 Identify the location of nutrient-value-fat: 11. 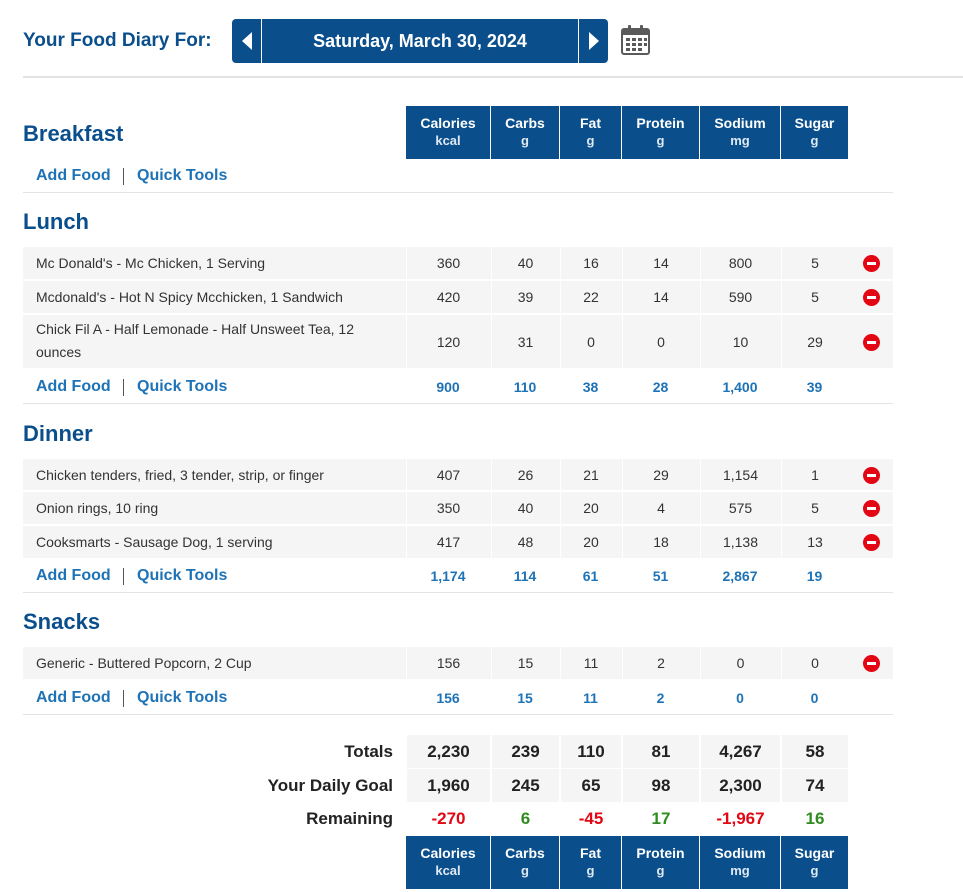
(590, 663).